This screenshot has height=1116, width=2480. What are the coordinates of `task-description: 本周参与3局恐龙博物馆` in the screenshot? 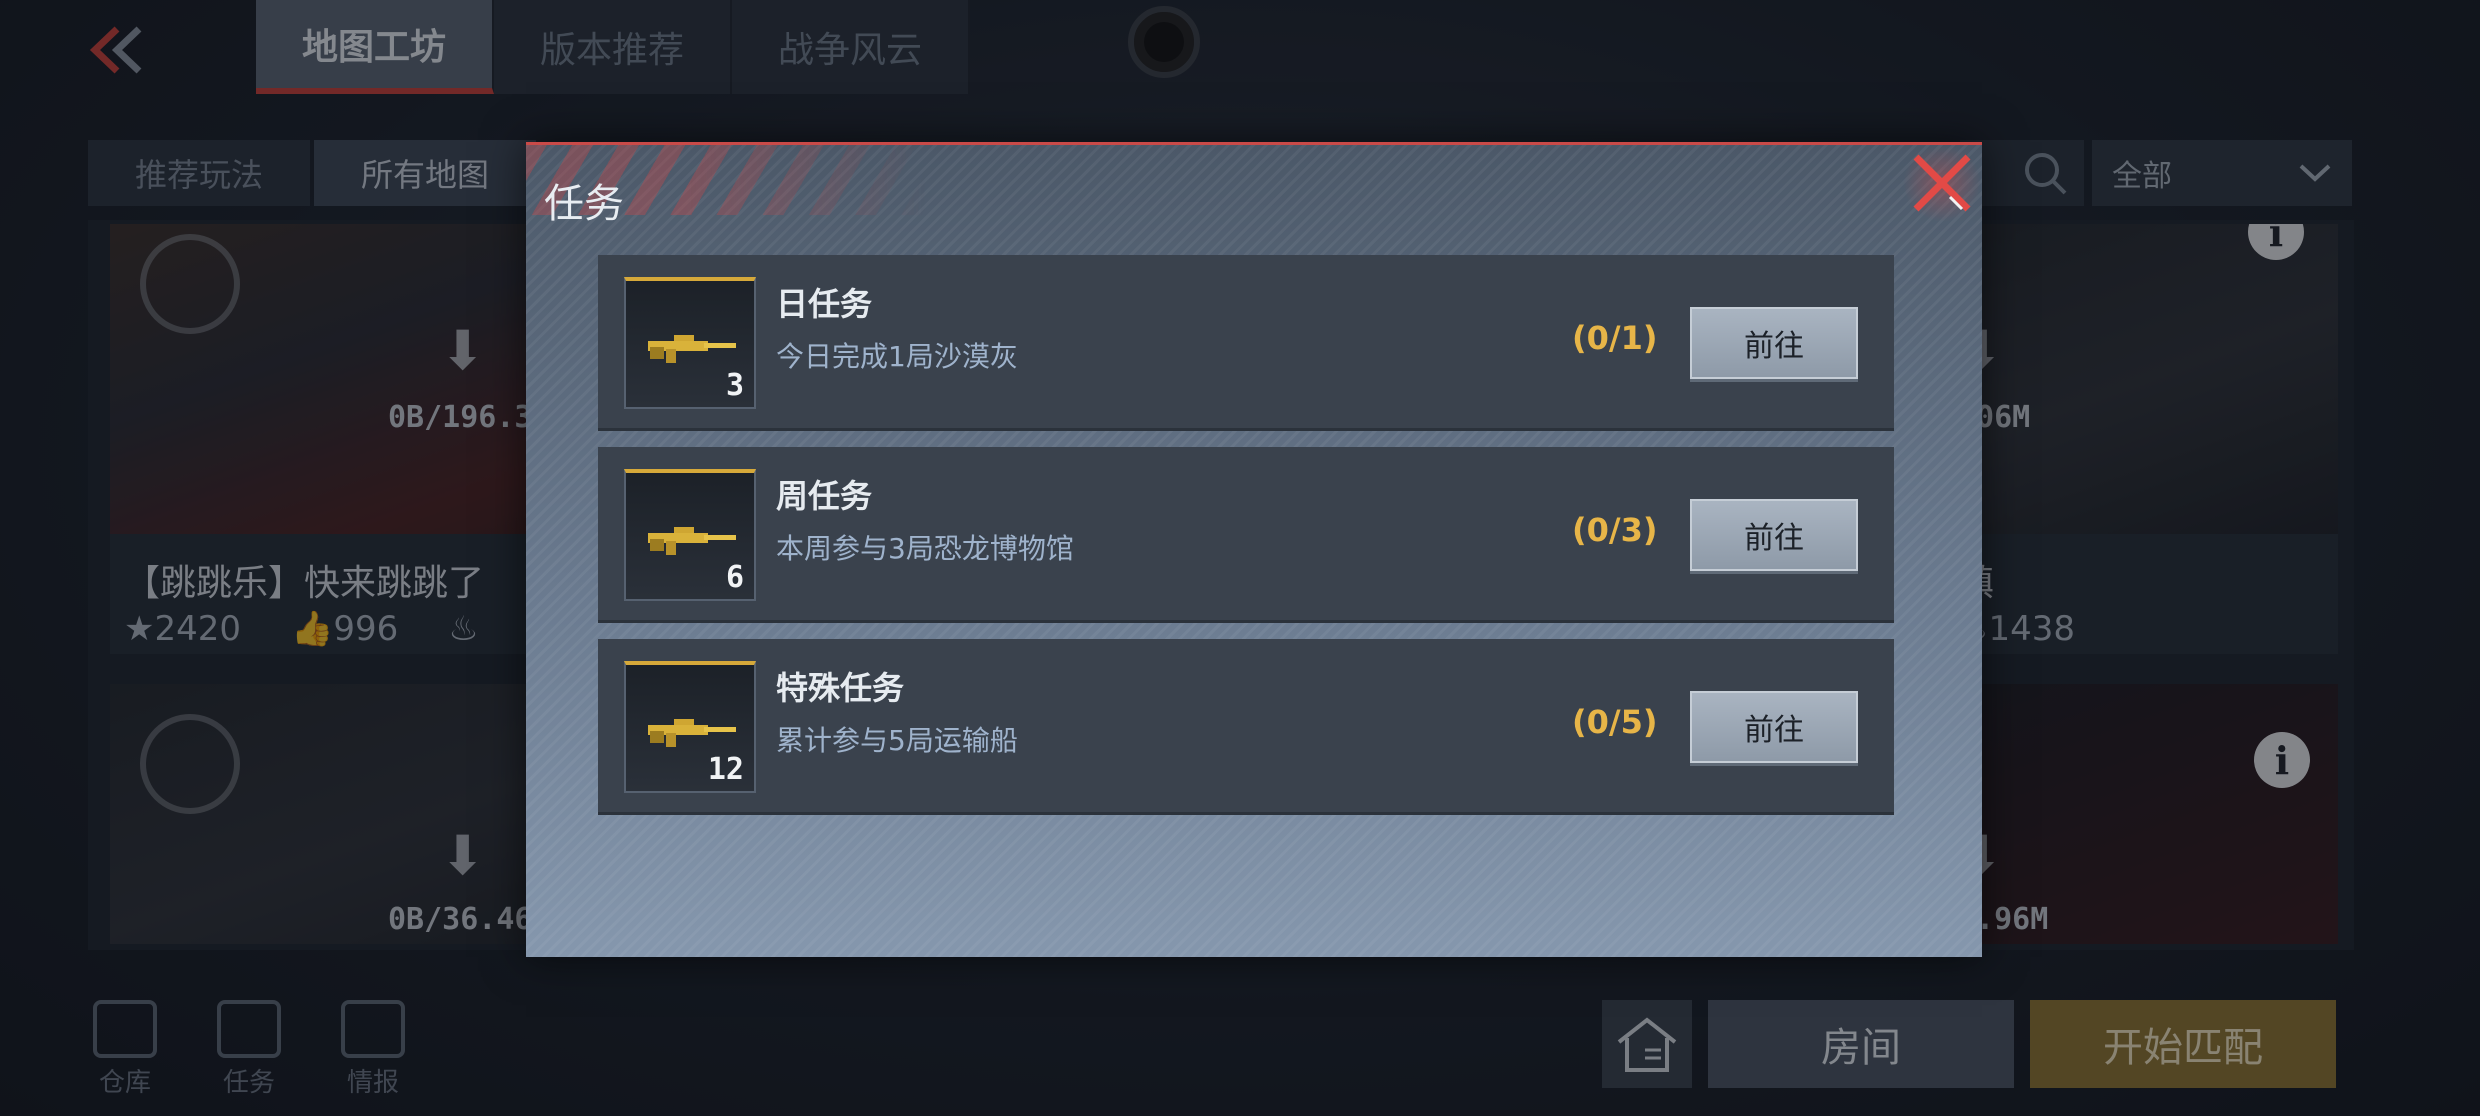 It's located at (925, 548).